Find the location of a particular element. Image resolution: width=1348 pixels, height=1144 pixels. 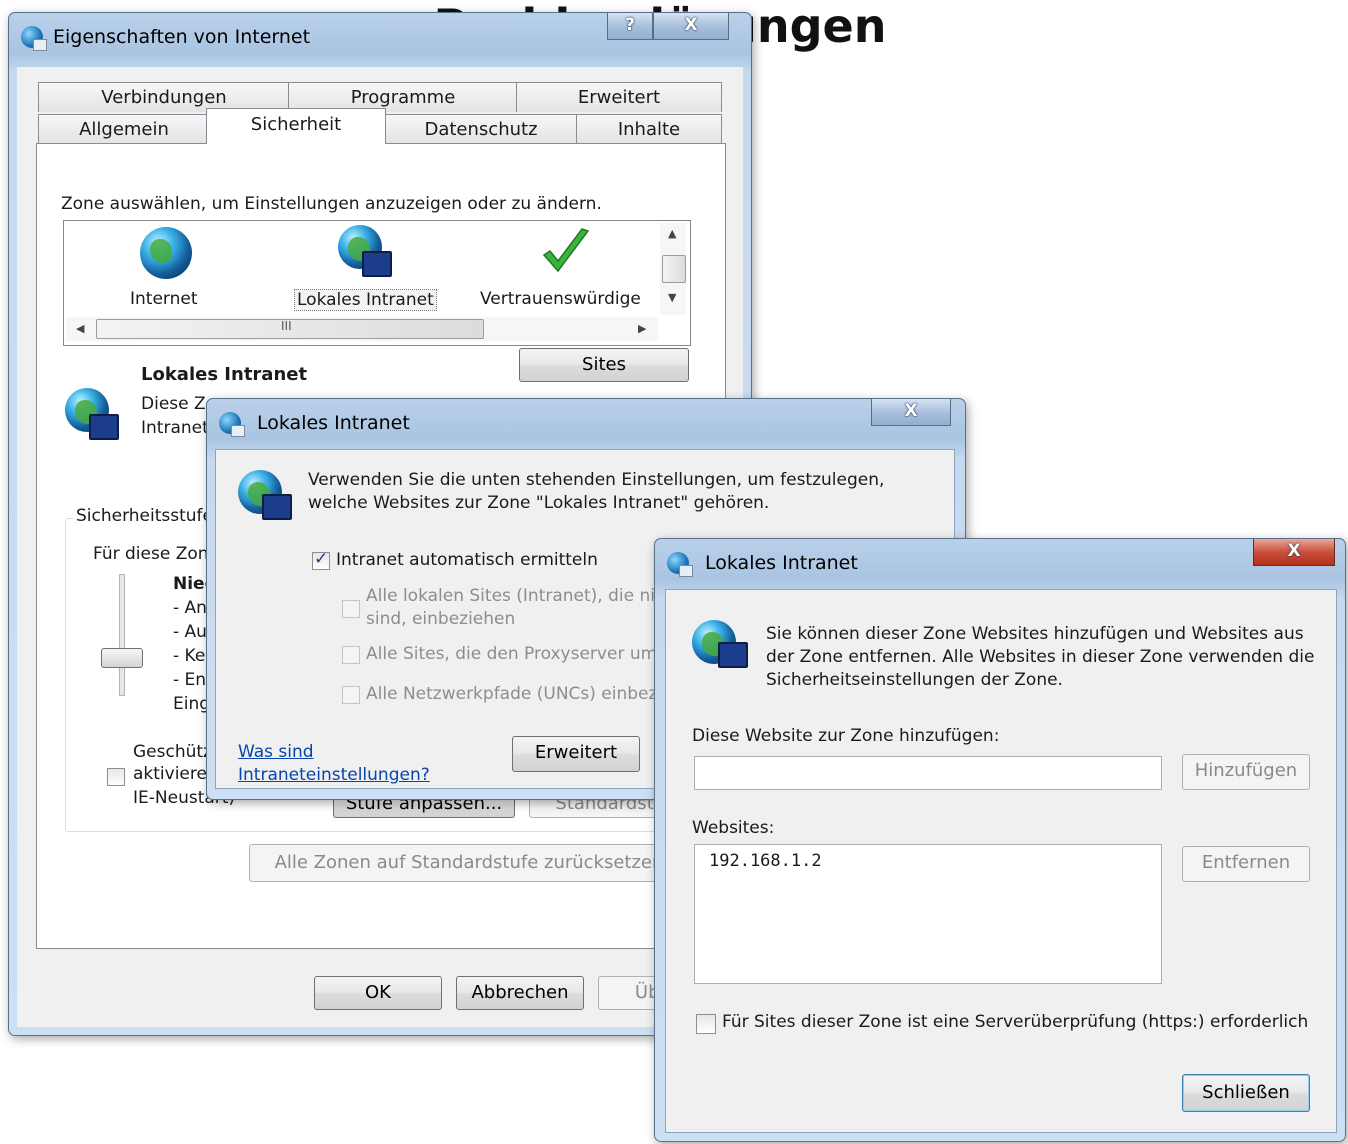

proxy-bypass-checkbox is located at coordinates (351, 655).